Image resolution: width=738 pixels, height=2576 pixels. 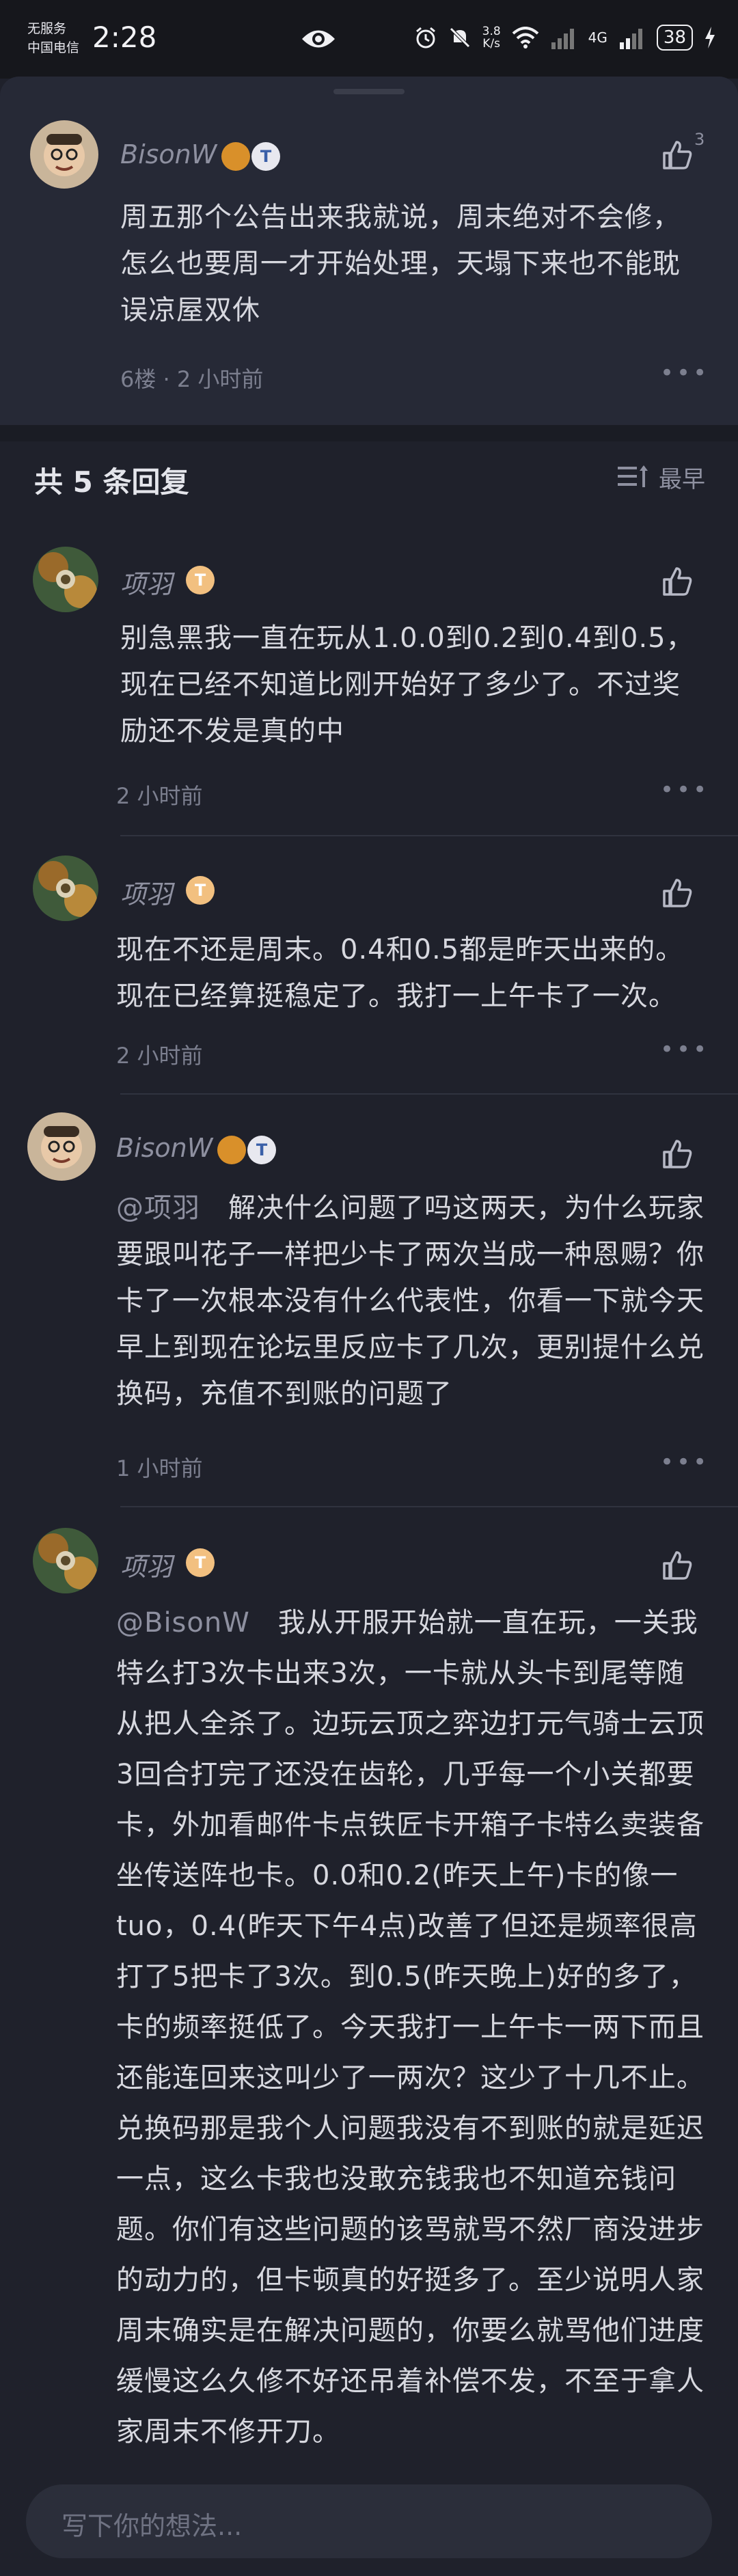 I want to click on drag-handle, so click(x=369, y=92).